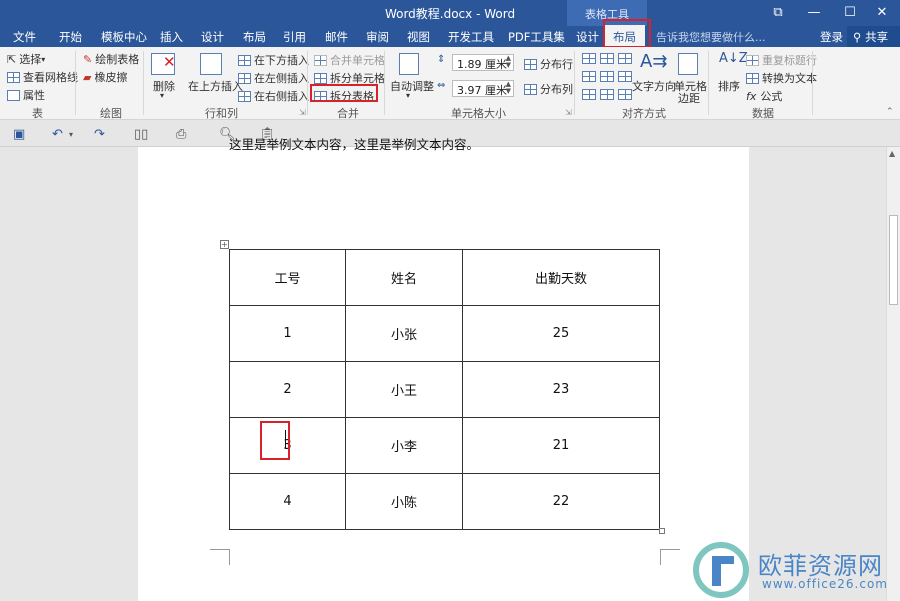  I want to click on close-button: ✕, so click(882, 13).